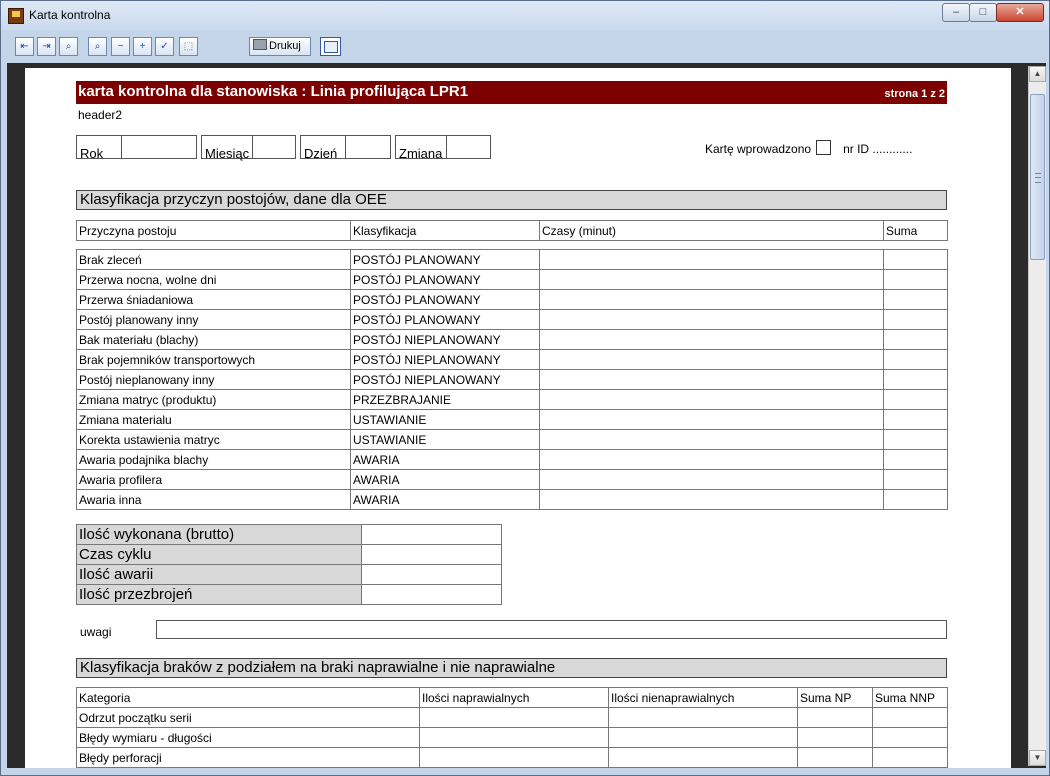  I want to click on category-cell: Odrzut początku serii, so click(248, 717).